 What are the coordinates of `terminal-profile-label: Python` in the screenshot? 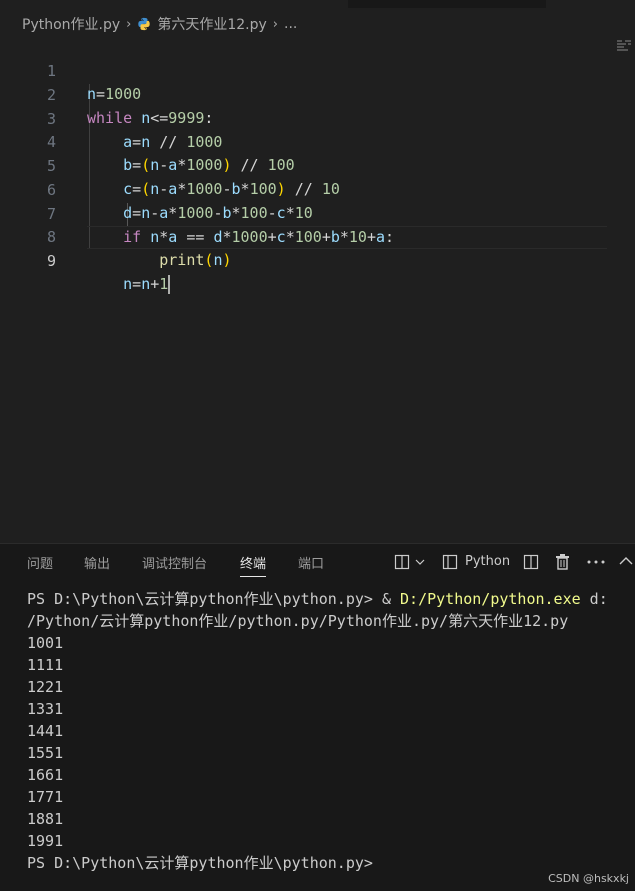 It's located at (487, 561).